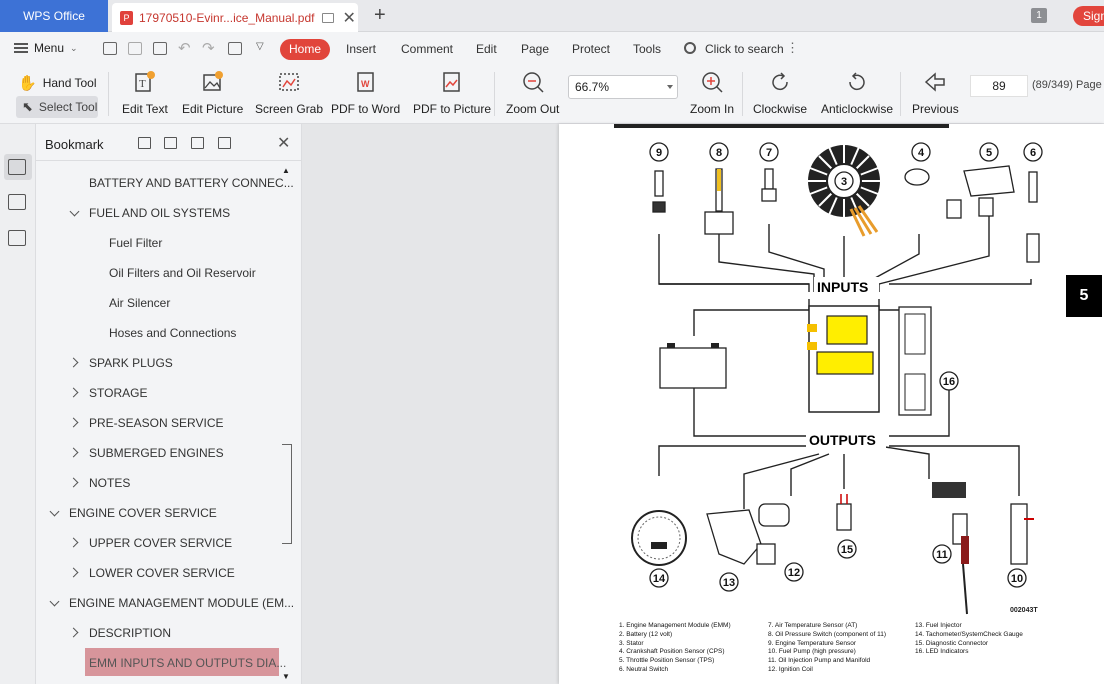 The width and height of the screenshot is (1104, 684). I want to click on hand-icon: ✋, so click(27, 83).